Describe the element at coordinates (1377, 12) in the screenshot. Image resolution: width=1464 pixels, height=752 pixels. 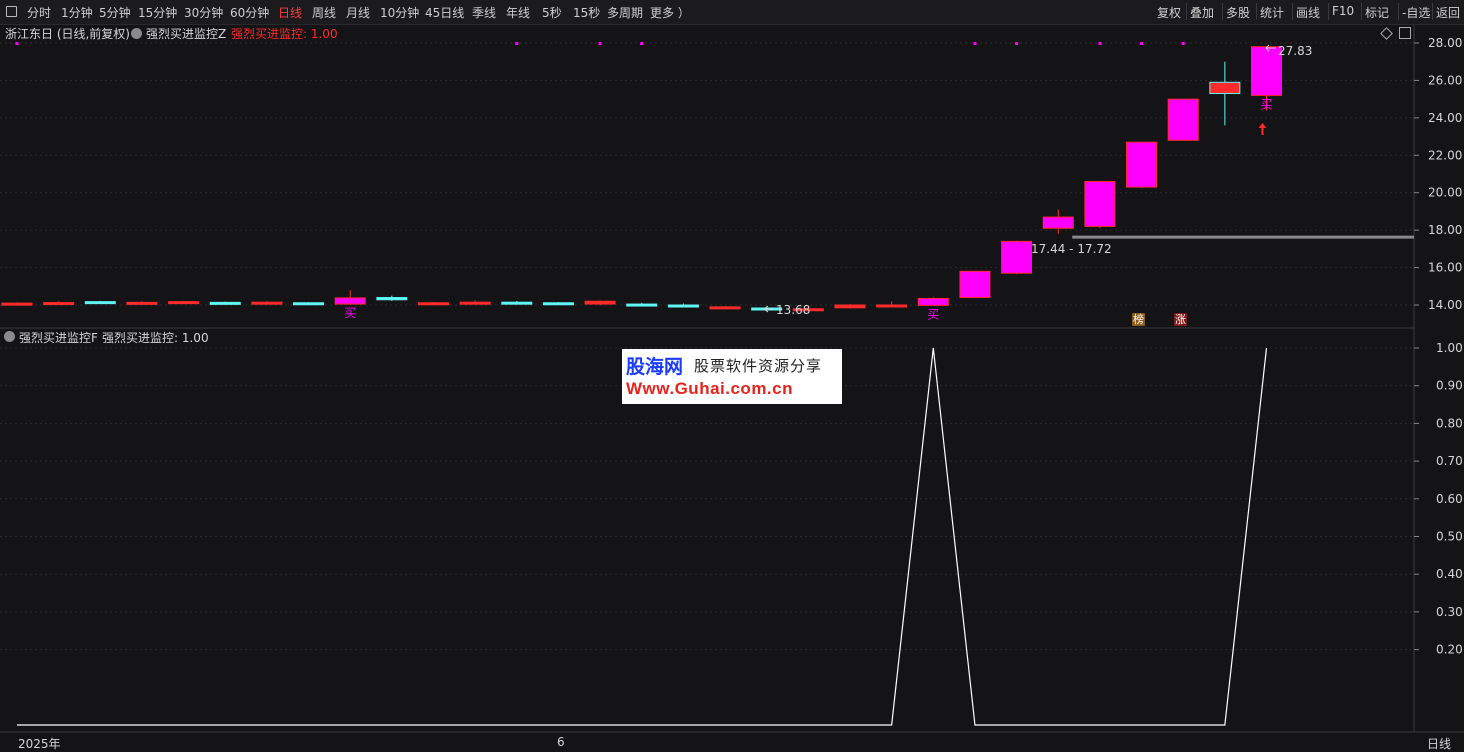
I see `toolbar-action: 标记` at that location.